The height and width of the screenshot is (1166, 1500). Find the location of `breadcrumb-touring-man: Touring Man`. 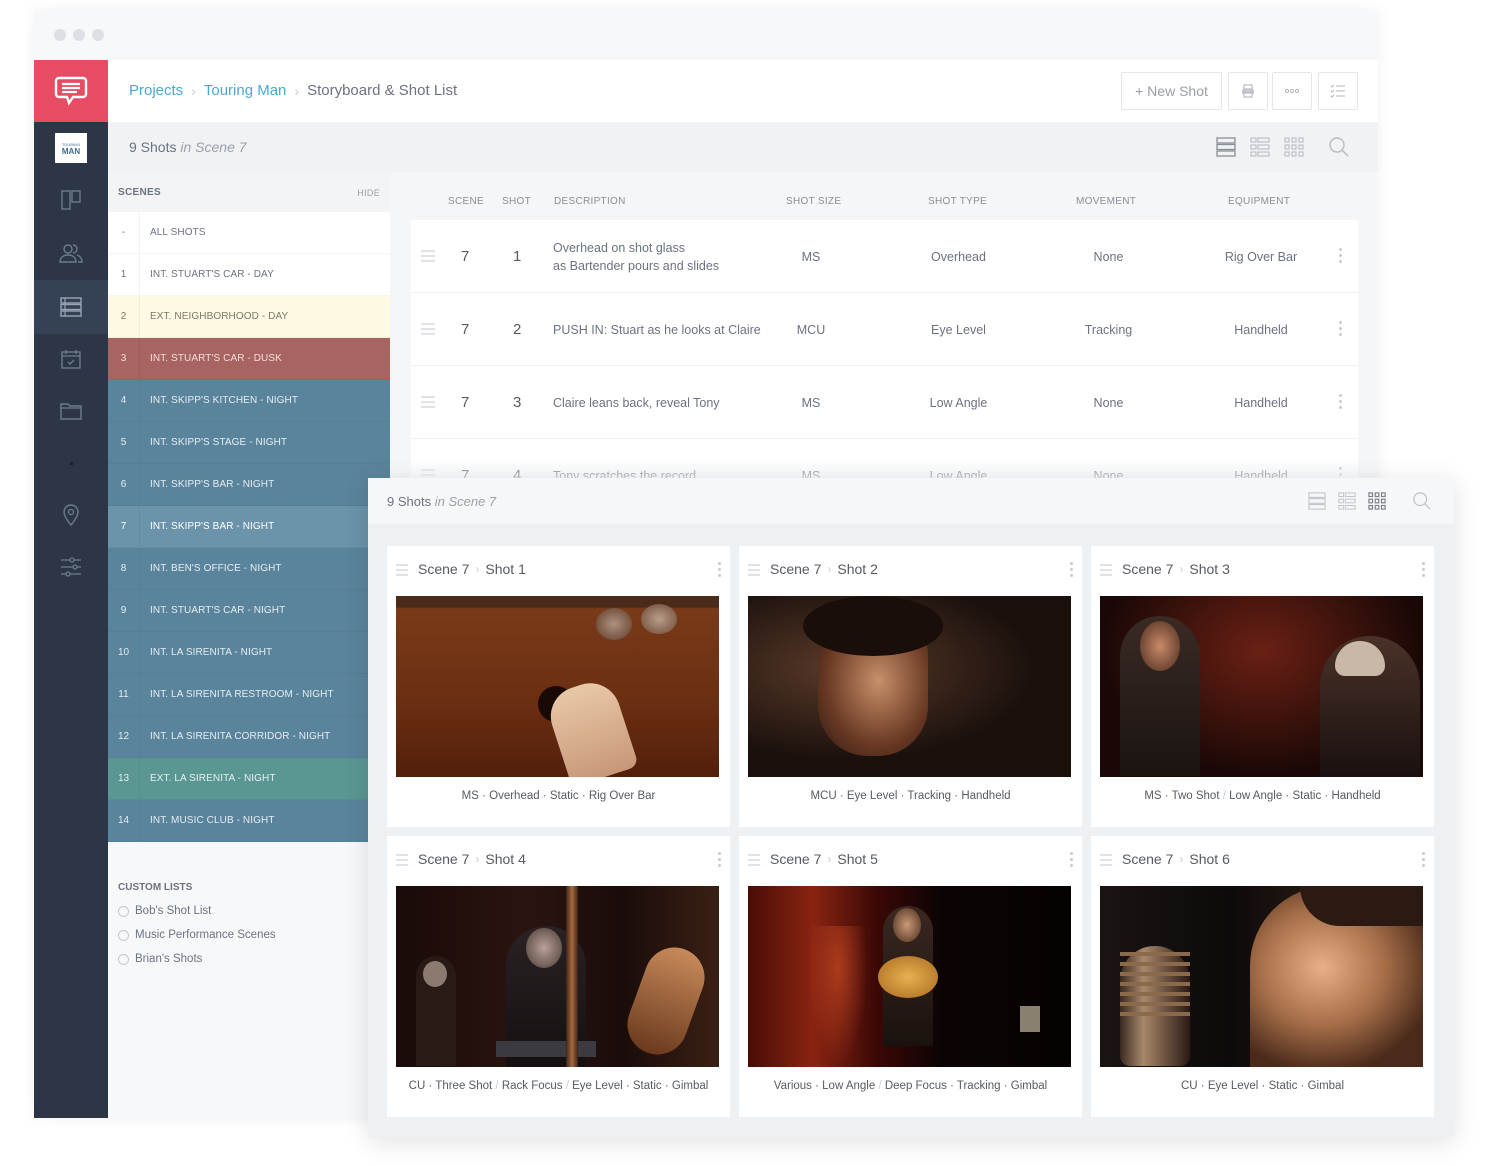

breadcrumb-touring-man: Touring Man is located at coordinates (245, 90).